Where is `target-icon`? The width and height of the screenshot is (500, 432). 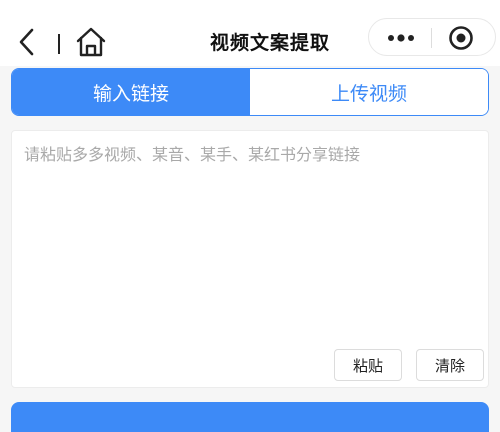
target-icon is located at coordinates (461, 38).